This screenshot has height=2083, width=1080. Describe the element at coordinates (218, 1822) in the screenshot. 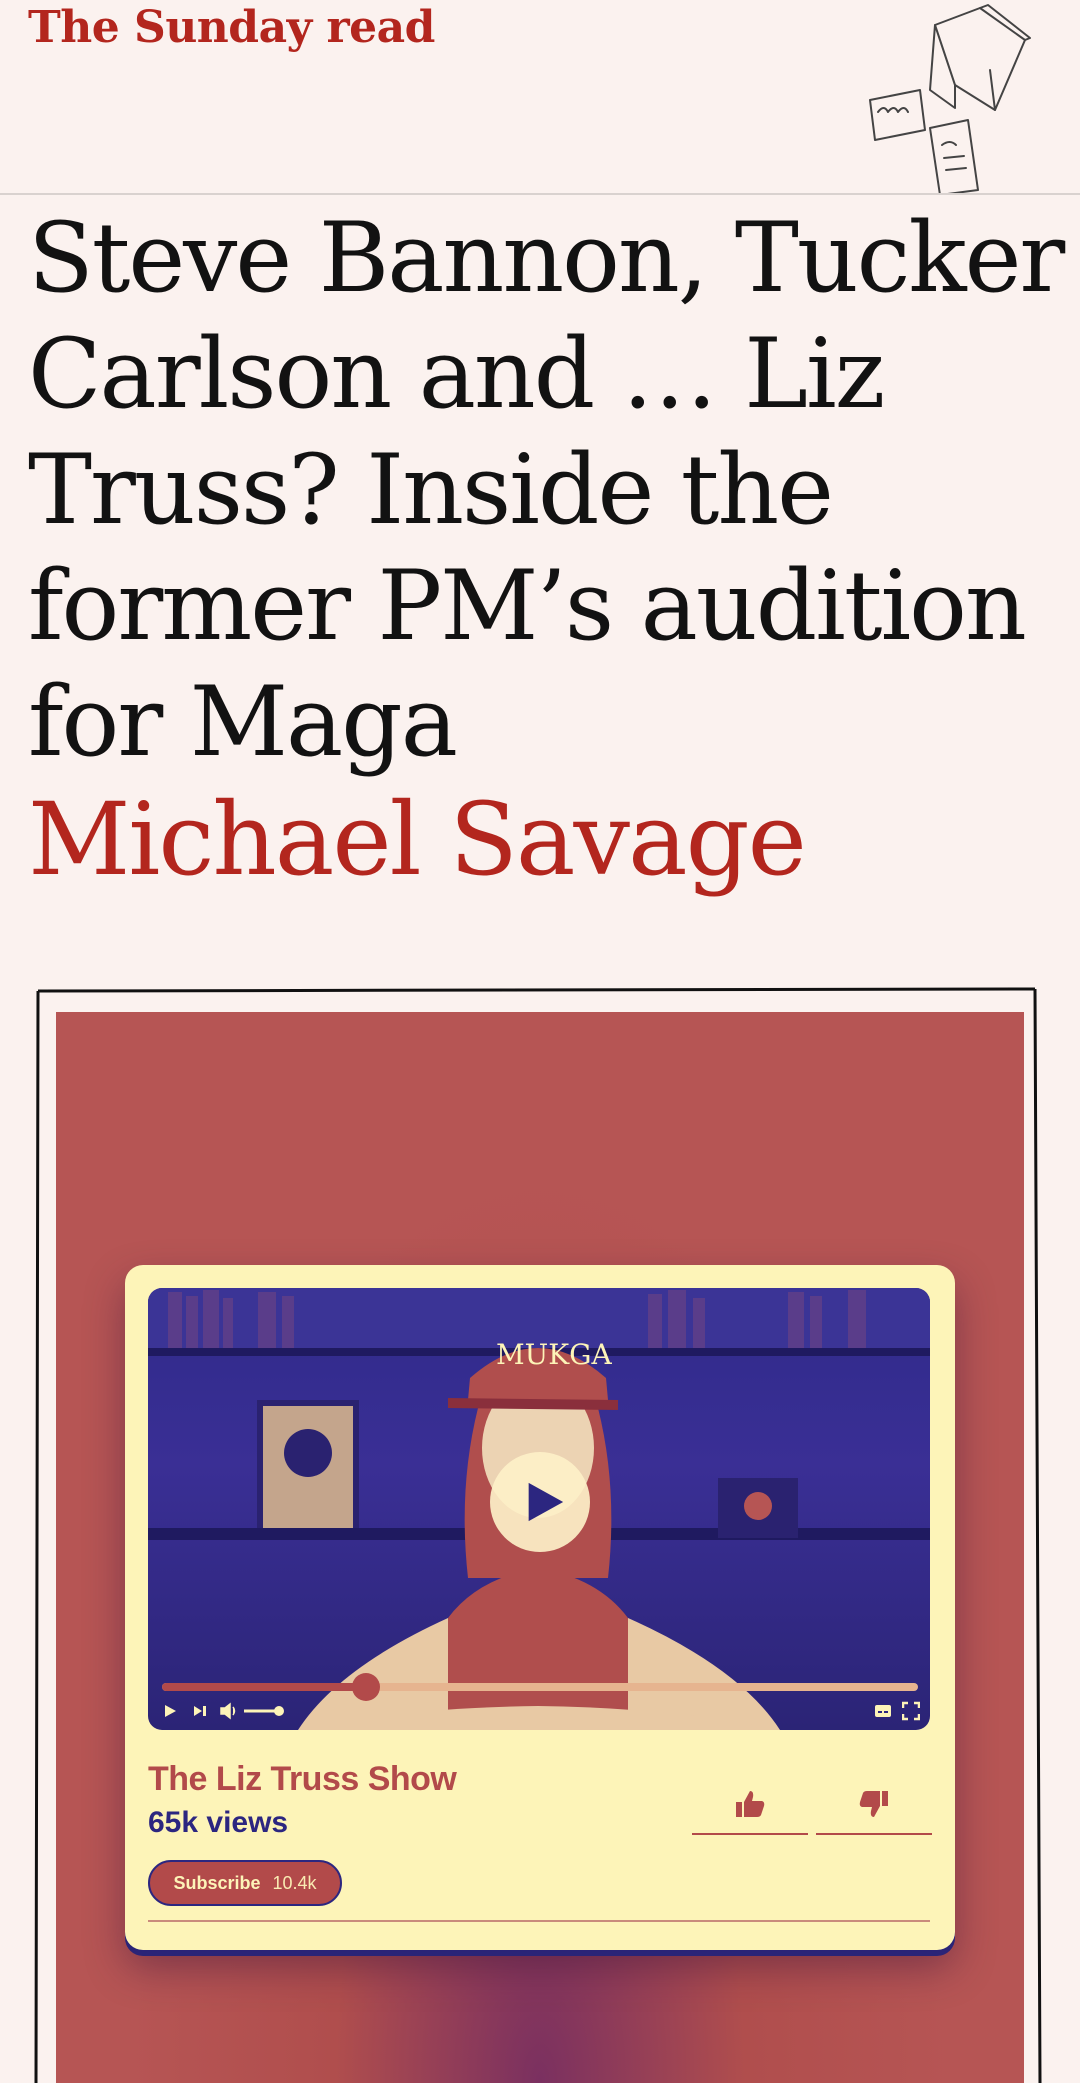

I see `view-count: 65k views` at that location.